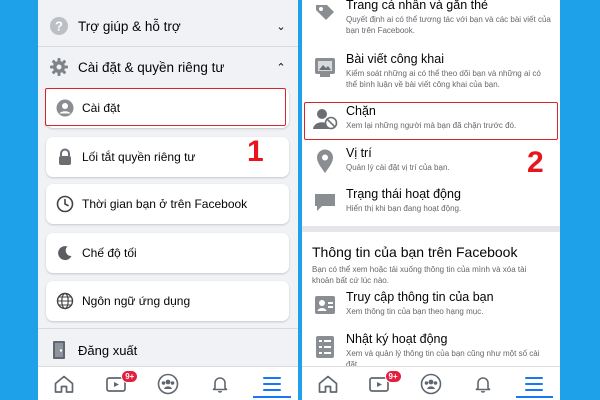 Image resolution: width=600 pixels, height=400 pixels. Describe the element at coordinates (359, 153) in the screenshot. I see `location-title: Vị trí` at that location.